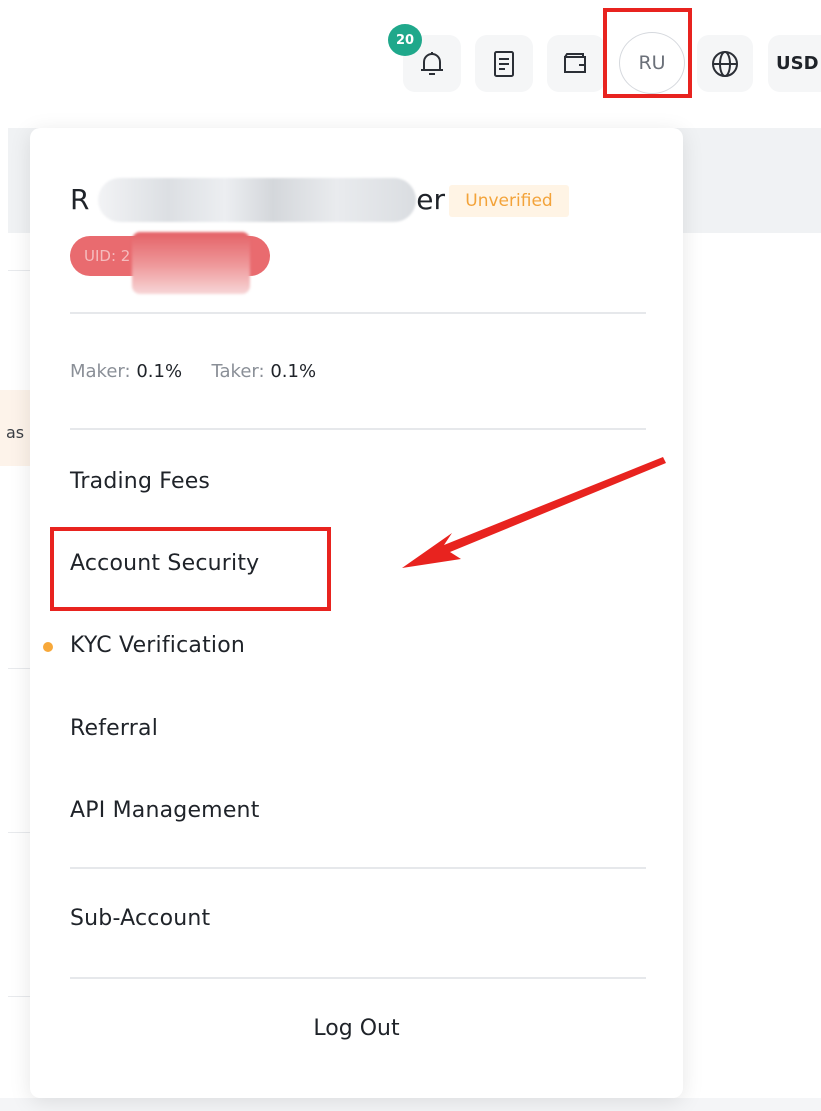  I want to click on background-partial-text: as, so click(15, 432).